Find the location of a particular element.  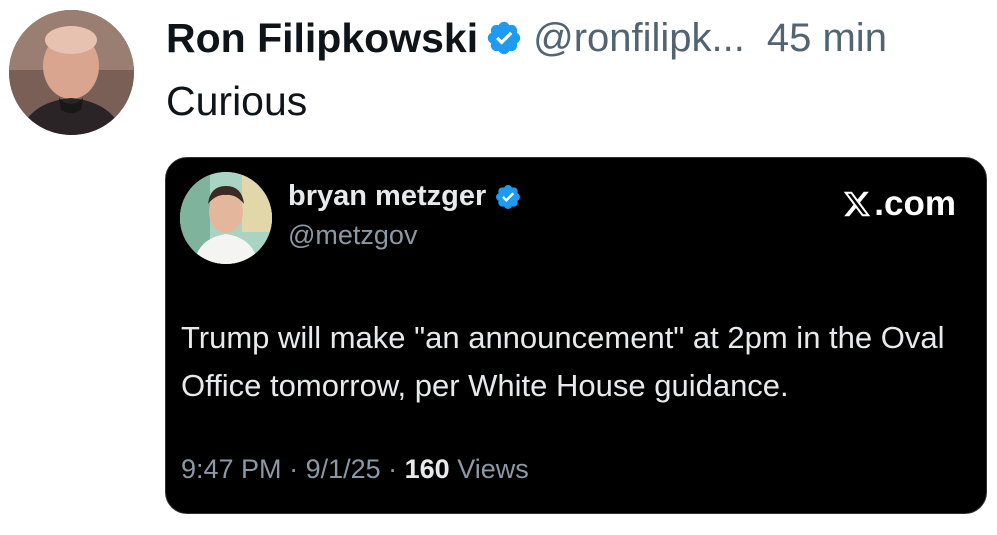

author-avatar is located at coordinates (71, 72).